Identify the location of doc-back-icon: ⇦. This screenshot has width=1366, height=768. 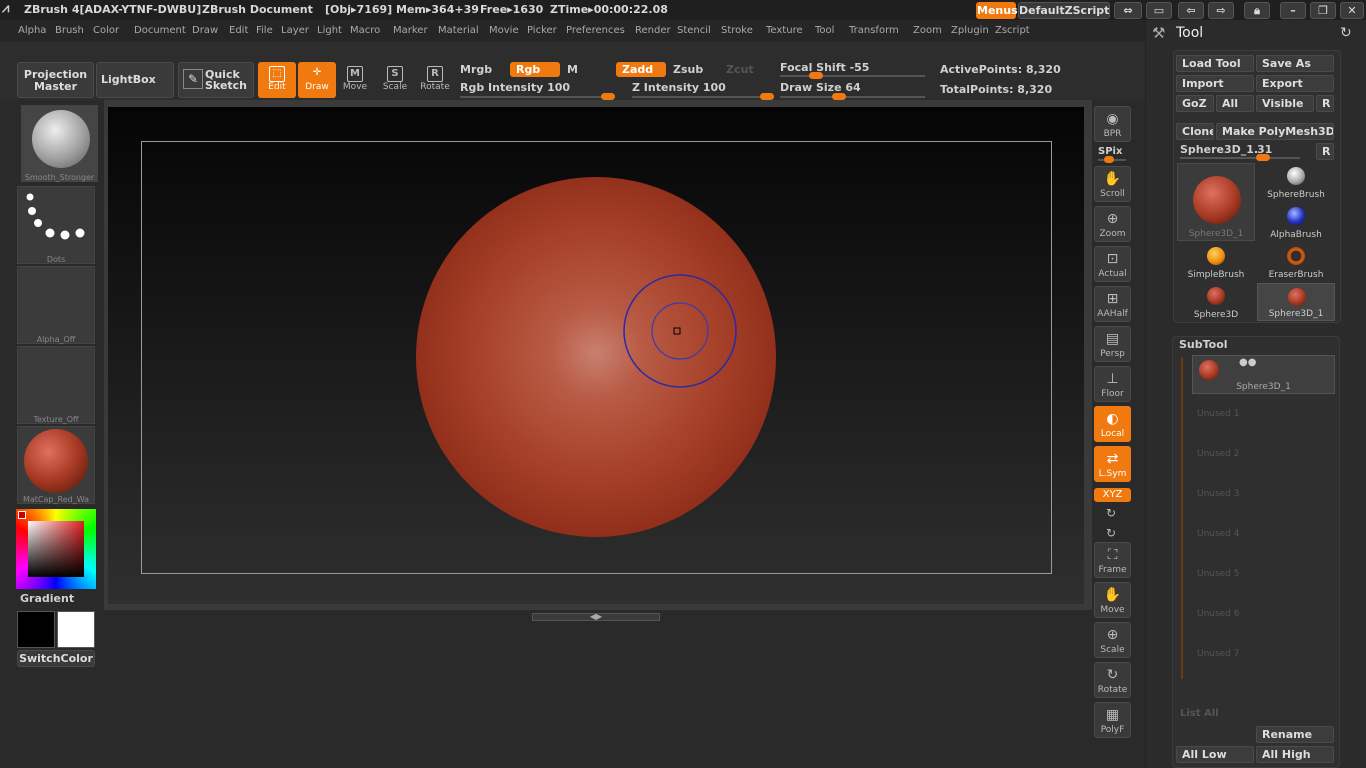
(1191, 10).